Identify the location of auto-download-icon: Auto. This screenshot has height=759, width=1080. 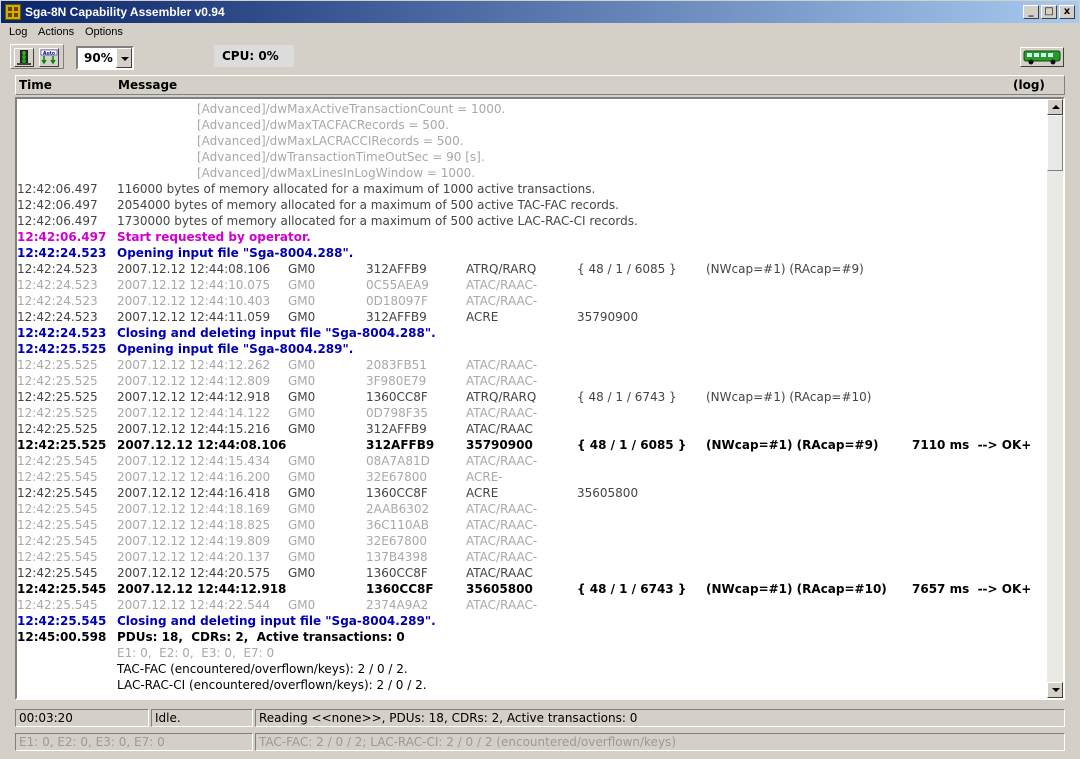
(49, 57).